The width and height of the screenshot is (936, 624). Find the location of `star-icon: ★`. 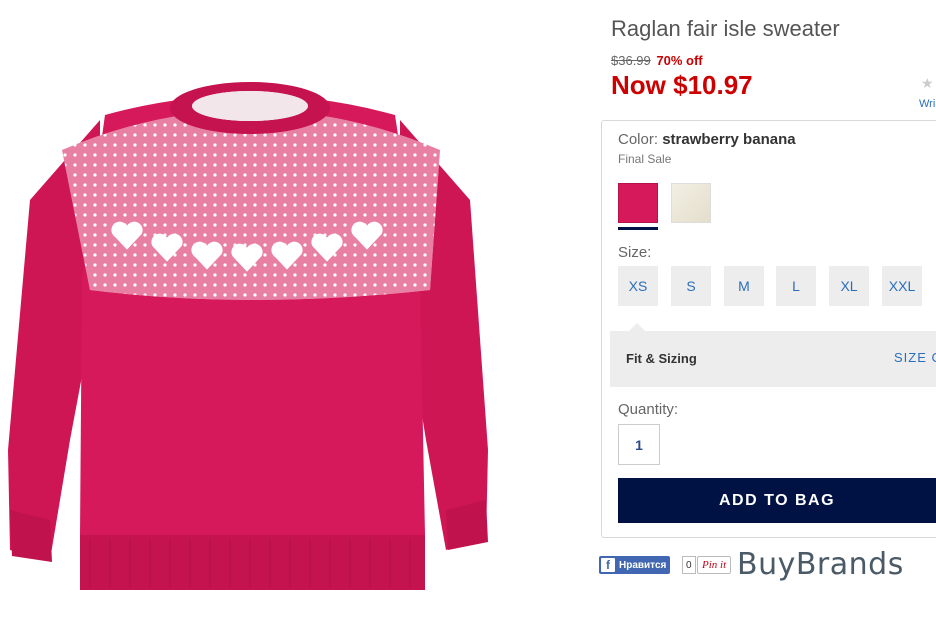

star-icon: ★ is located at coordinates (927, 83).